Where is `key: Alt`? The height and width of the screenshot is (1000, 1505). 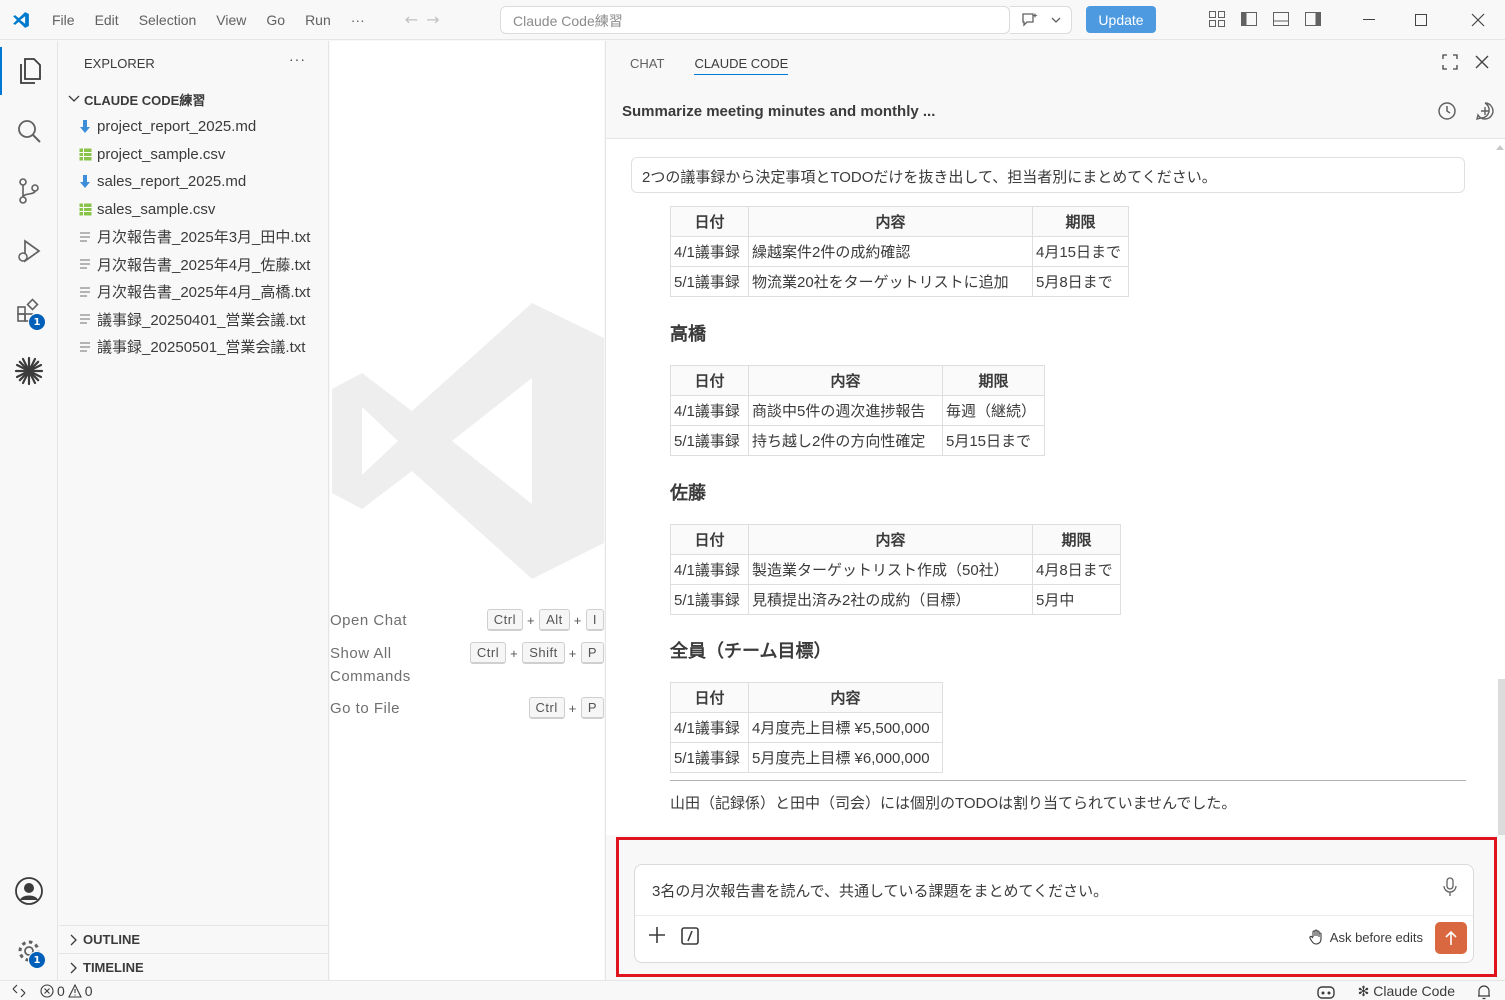
key: Alt is located at coordinates (554, 620).